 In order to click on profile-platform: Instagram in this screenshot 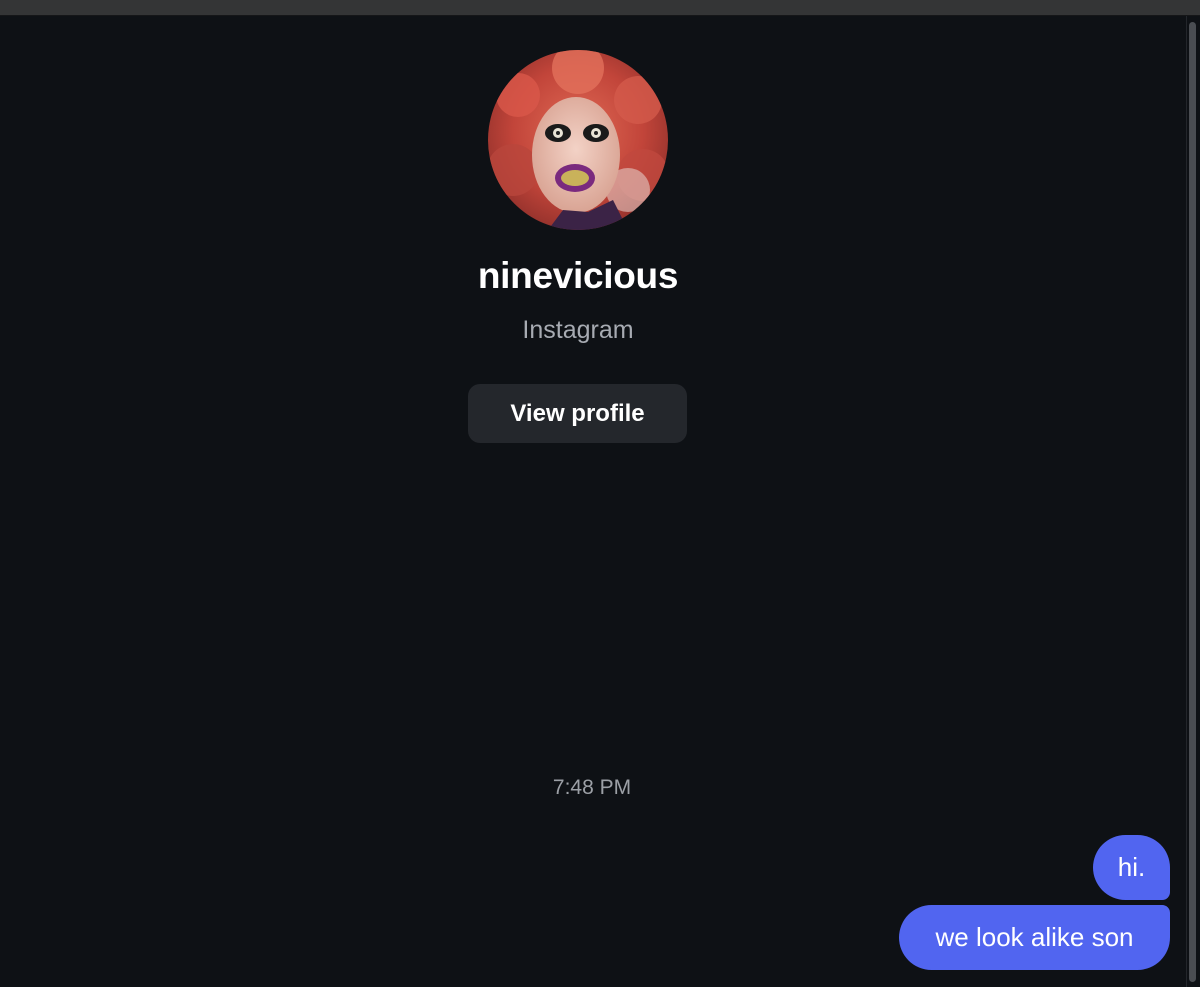, I will do `click(578, 330)`.